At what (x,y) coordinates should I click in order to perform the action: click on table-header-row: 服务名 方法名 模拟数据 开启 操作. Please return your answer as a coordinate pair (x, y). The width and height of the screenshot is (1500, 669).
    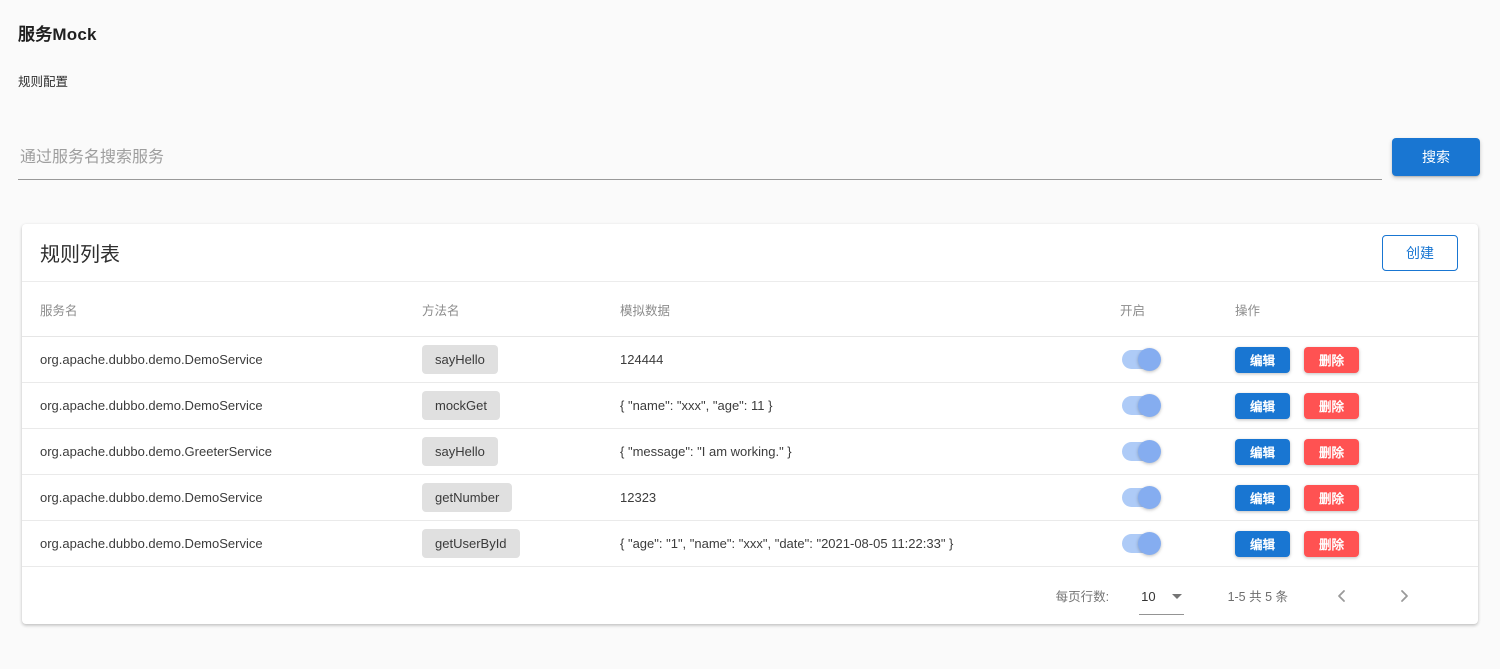
    Looking at the image, I should click on (750, 309).